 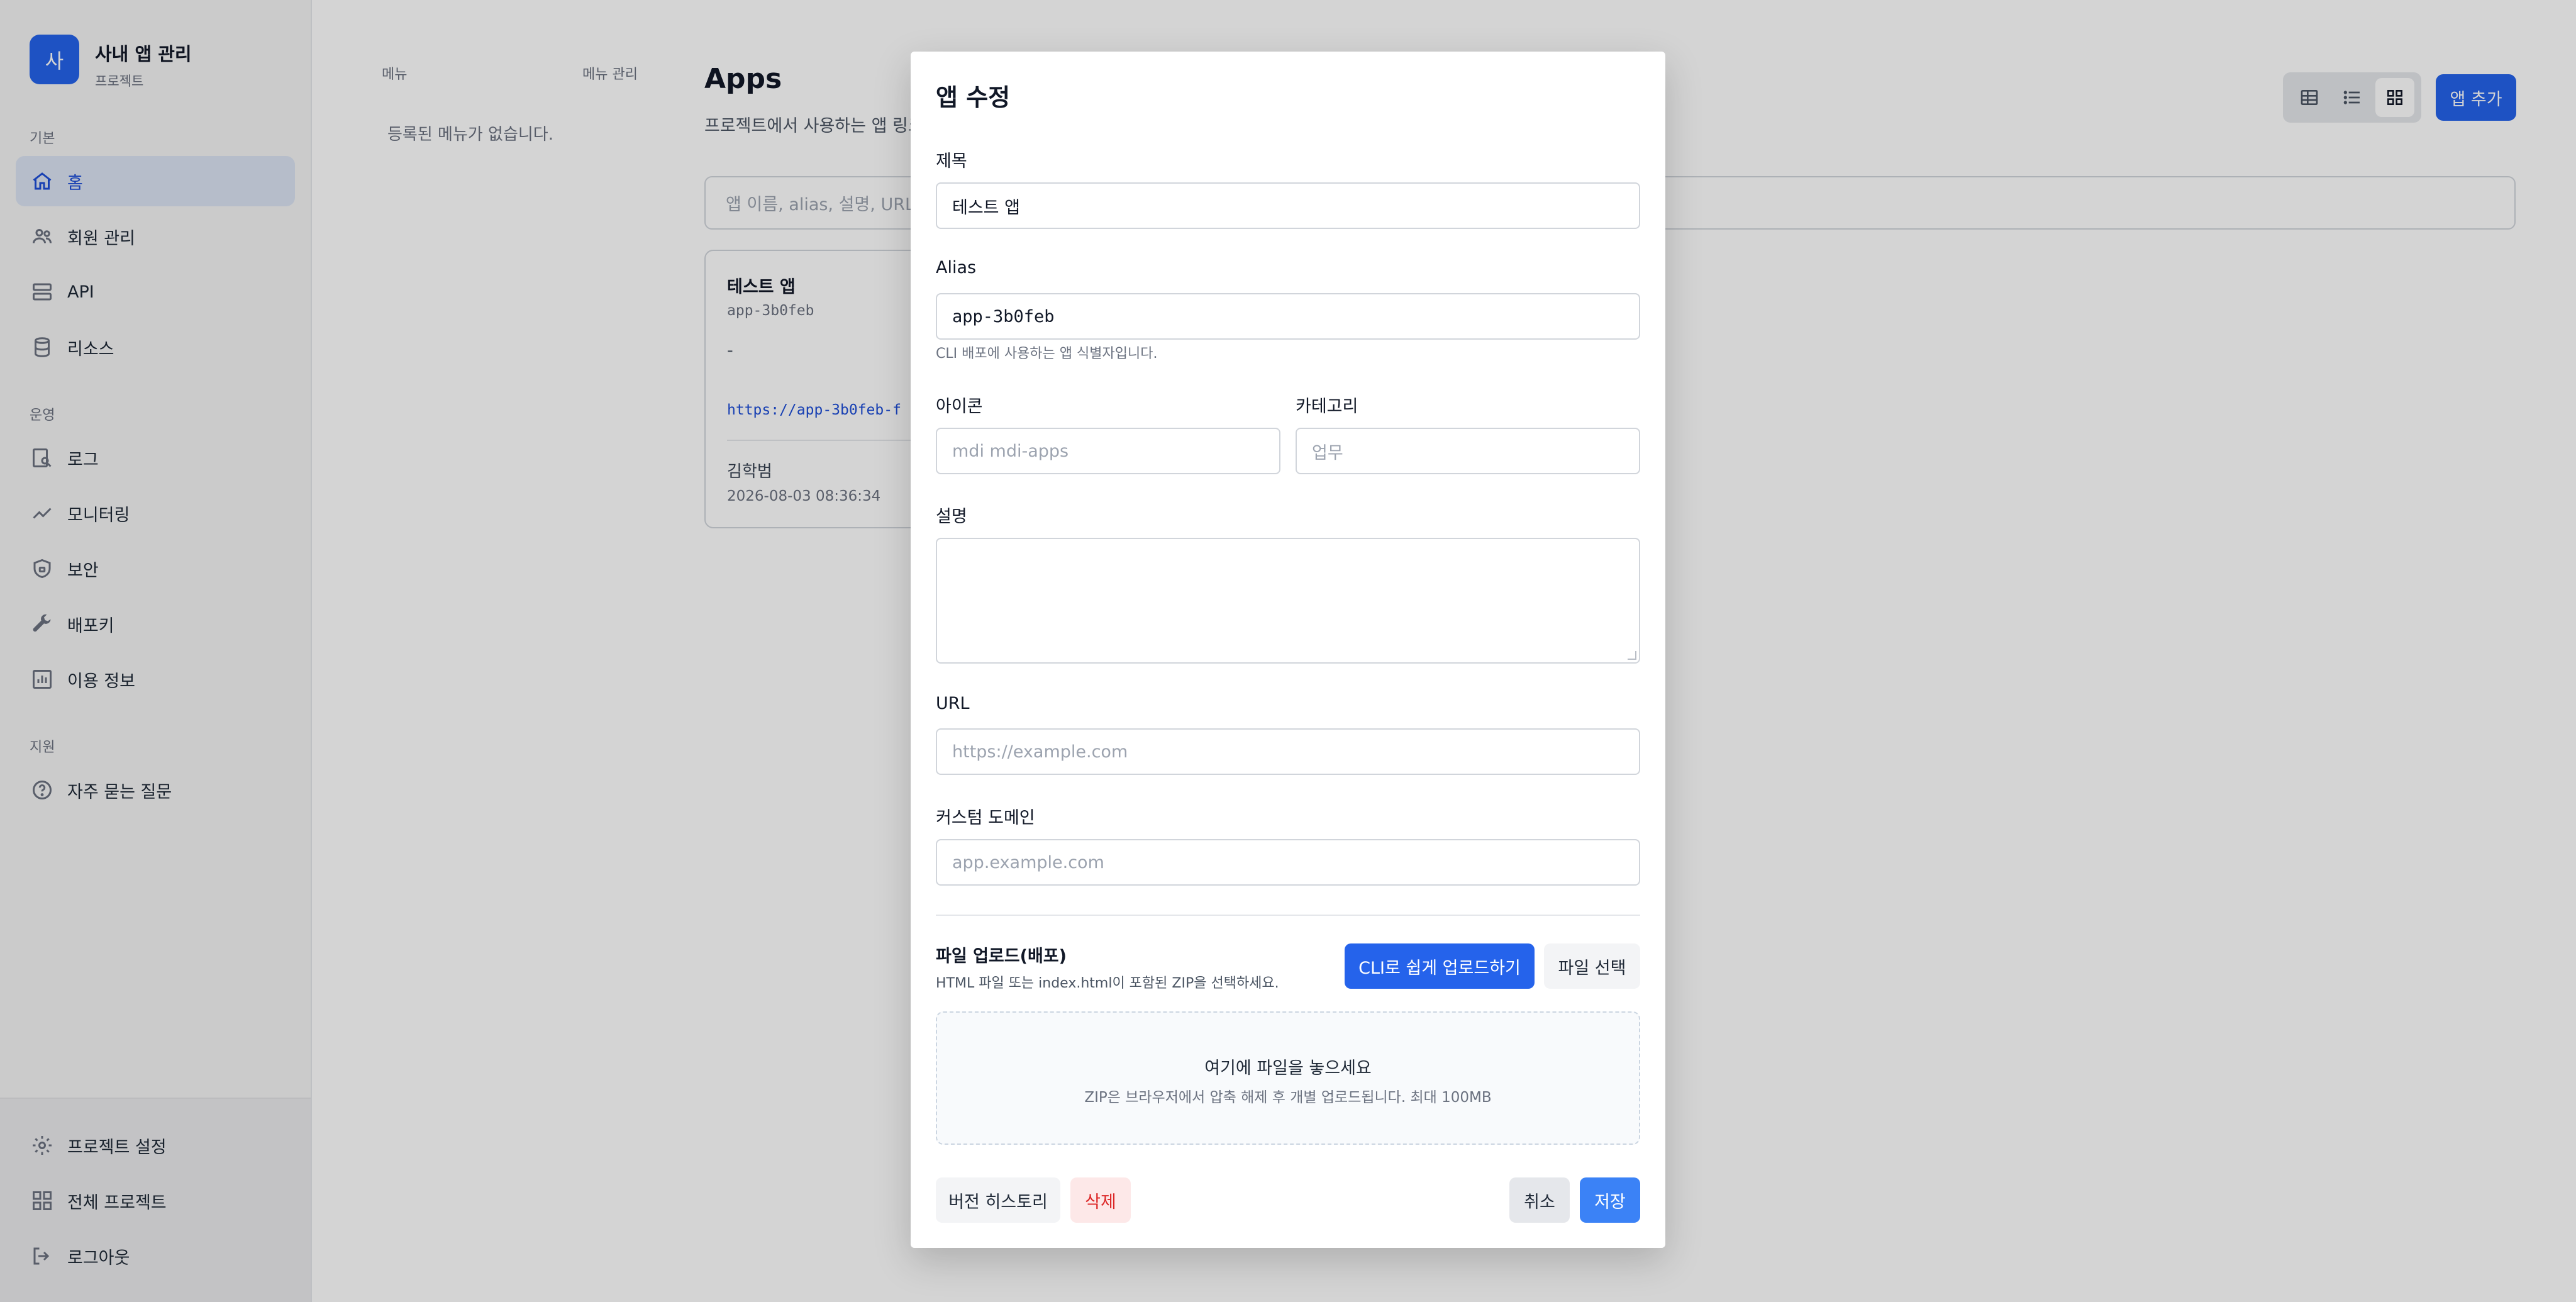 I want to click on custom-domain-label: 커스텀 도메인, so click(x=985, y=818).